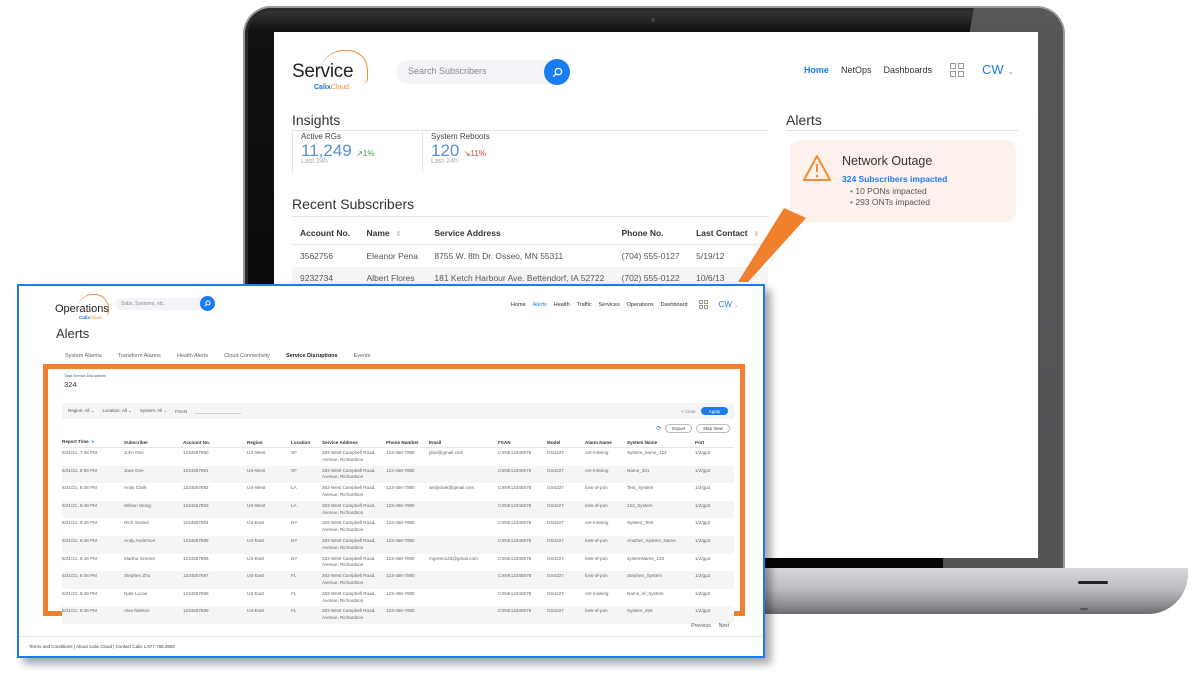  Describe the element at coordinates (609, 305) in the screenshot. I see `nav-services: Services` at that location.